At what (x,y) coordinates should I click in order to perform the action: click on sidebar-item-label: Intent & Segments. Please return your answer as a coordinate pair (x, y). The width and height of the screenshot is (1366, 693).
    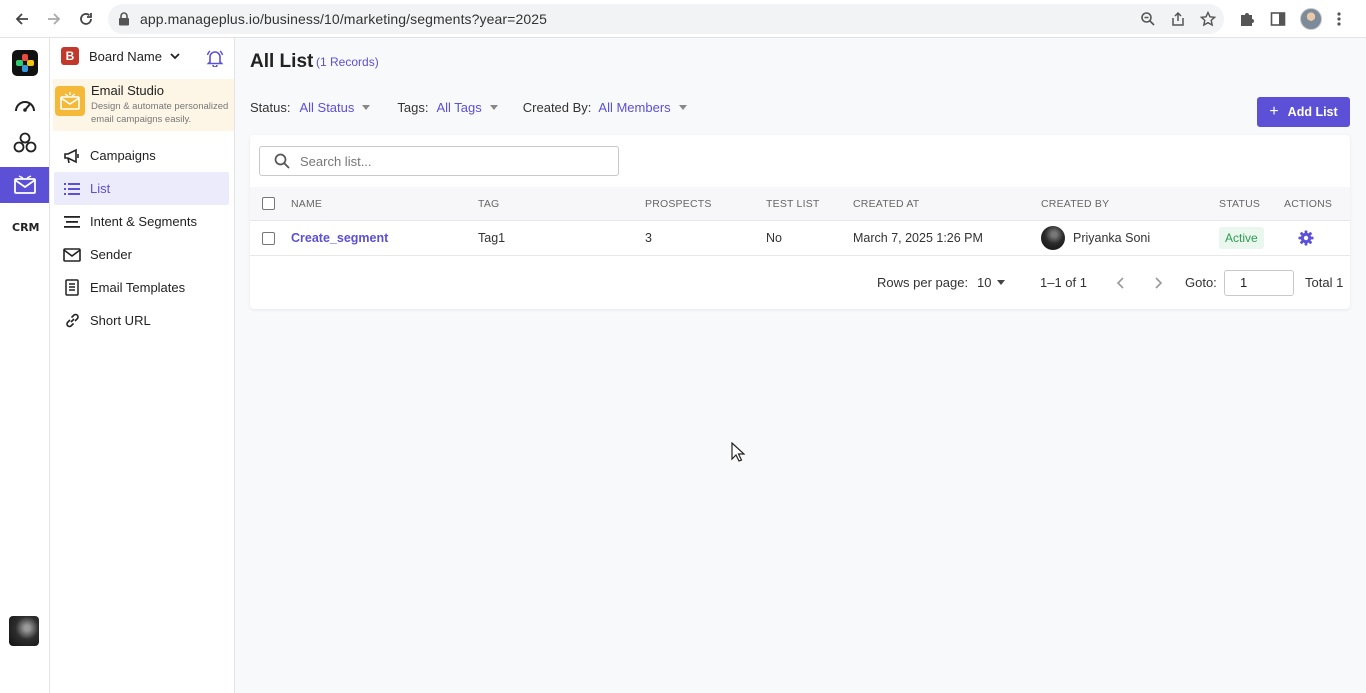
    Looking at the image, I should click on (143, 221).